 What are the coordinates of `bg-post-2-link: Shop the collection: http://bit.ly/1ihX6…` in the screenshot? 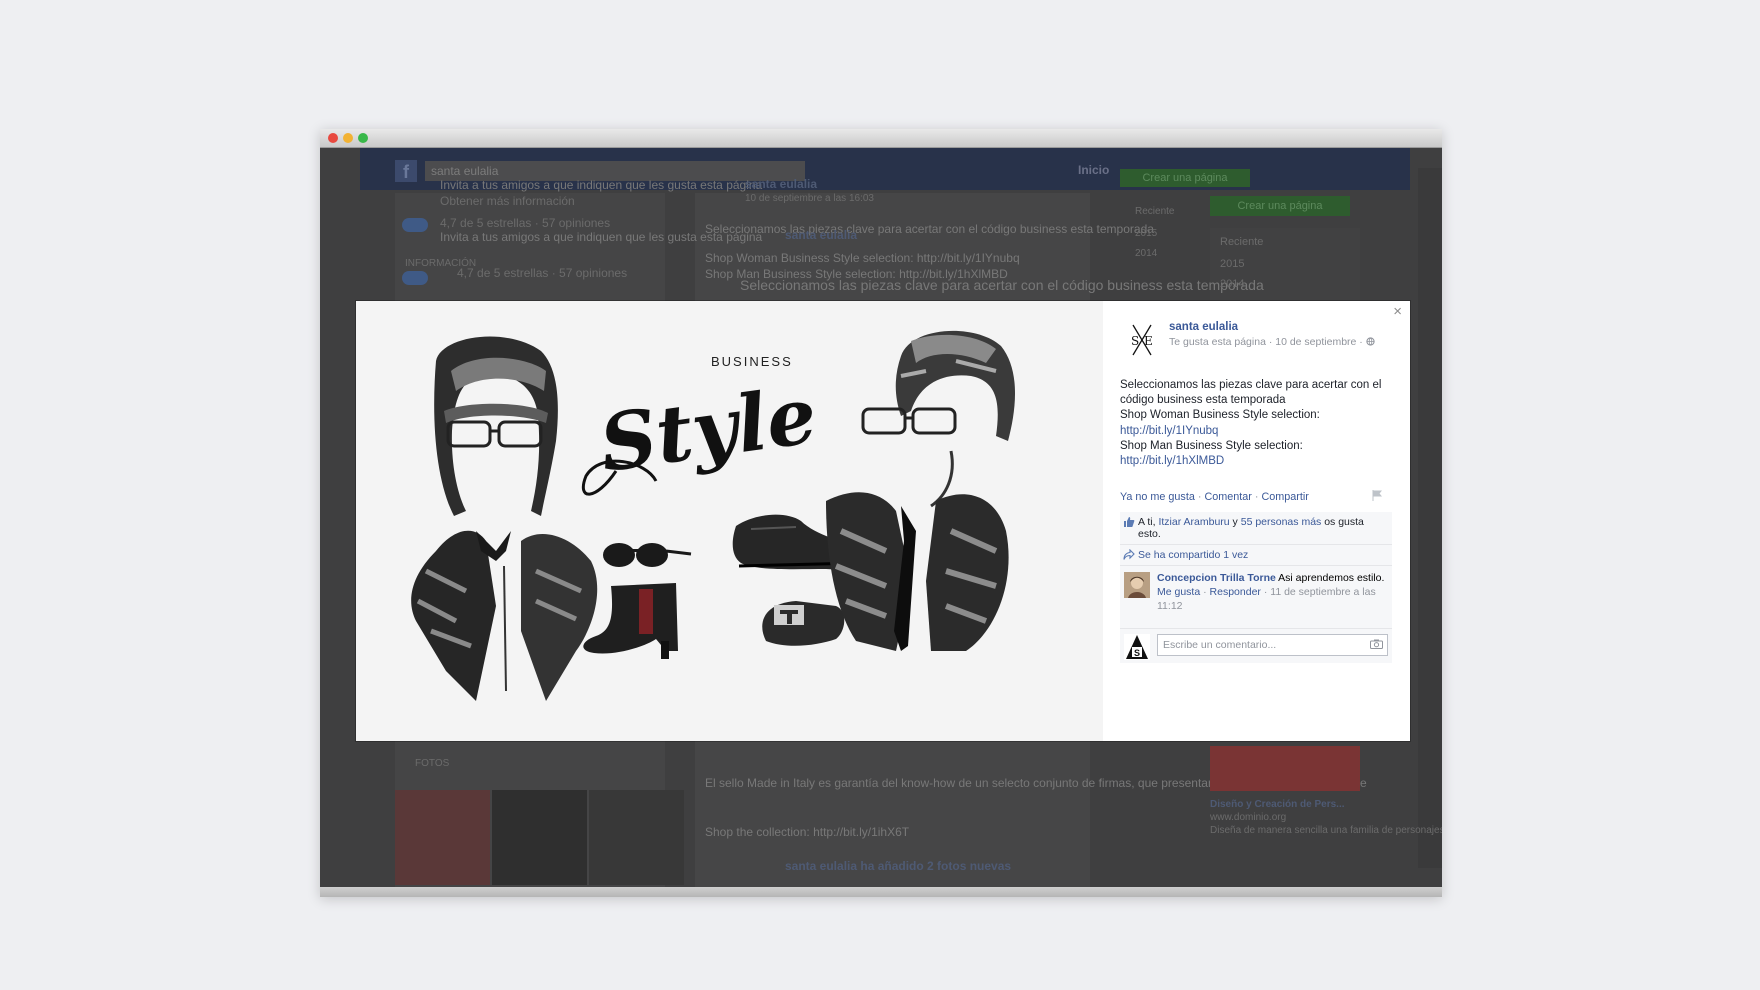 It's located at (807, 832).